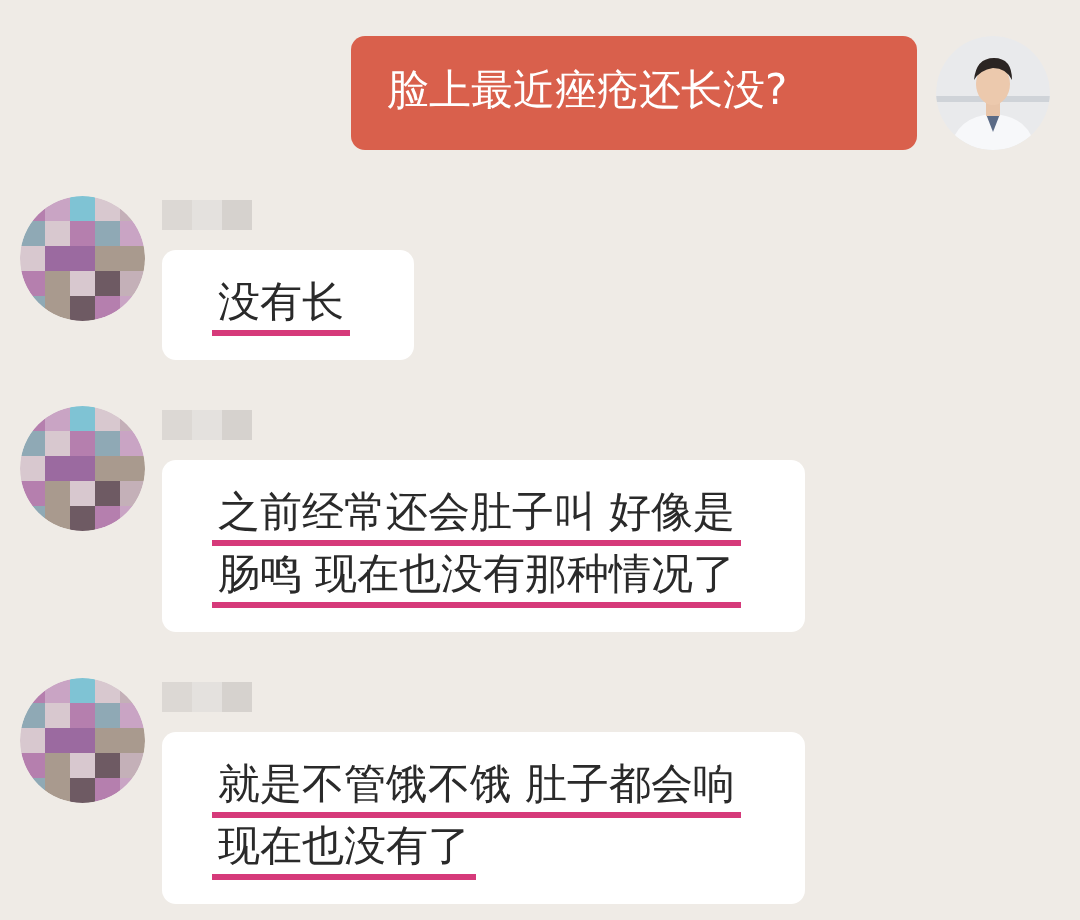  I want to click on message-text: 就是不管饿不饿 肚子都会响, so click(477, 787).